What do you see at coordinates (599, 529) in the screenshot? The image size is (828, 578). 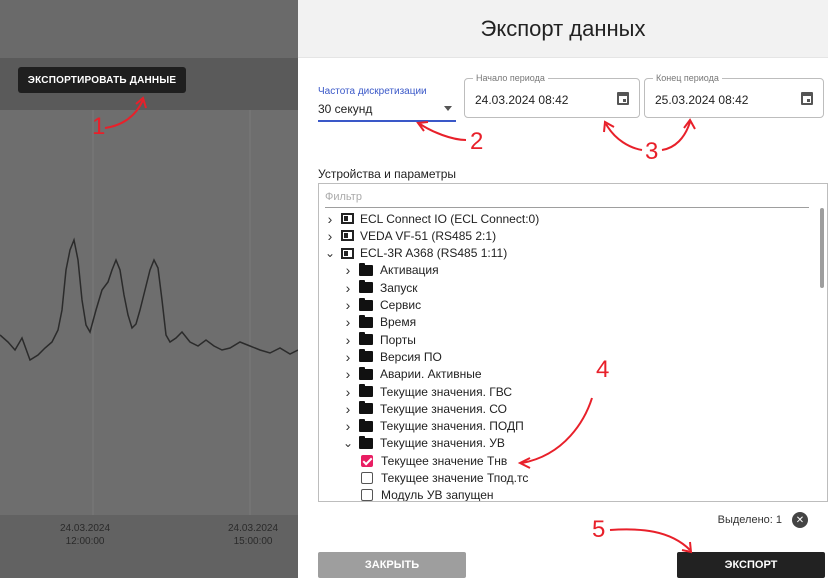 I see `annotation-number: 5` at bounding box center [599, 529].